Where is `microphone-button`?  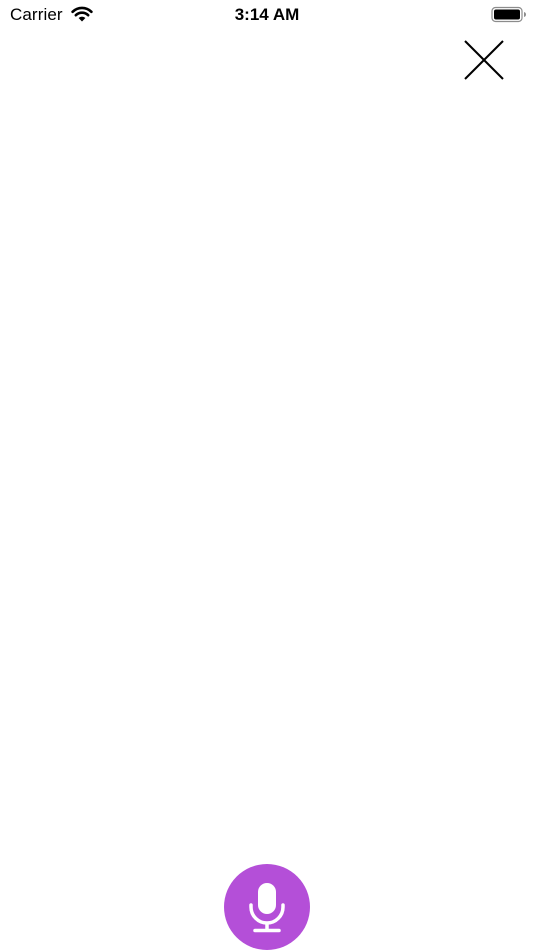
microphone-button is located at coordinates (267, 907).